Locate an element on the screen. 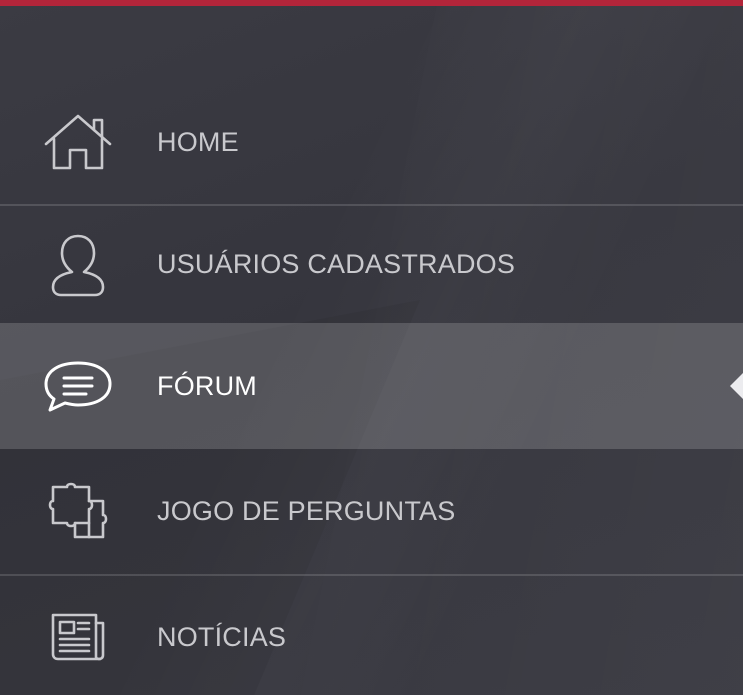 This screenshot has width=743, height=695. top-accent-bar is located at coordinates (371, 3).